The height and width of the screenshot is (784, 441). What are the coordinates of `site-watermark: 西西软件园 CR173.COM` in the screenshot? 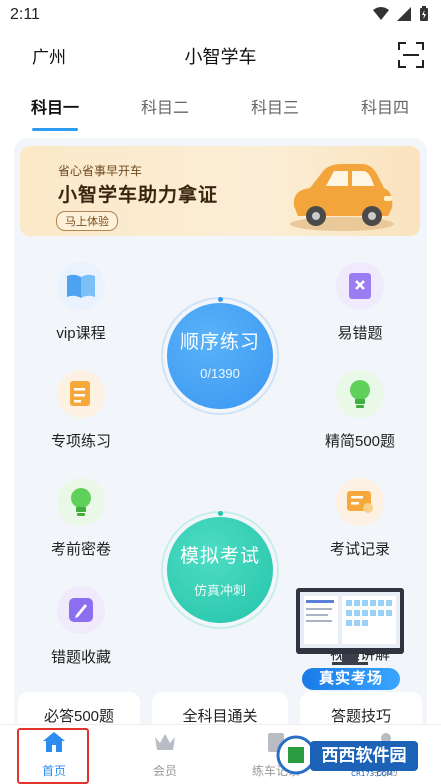 It's located at (347, 756).